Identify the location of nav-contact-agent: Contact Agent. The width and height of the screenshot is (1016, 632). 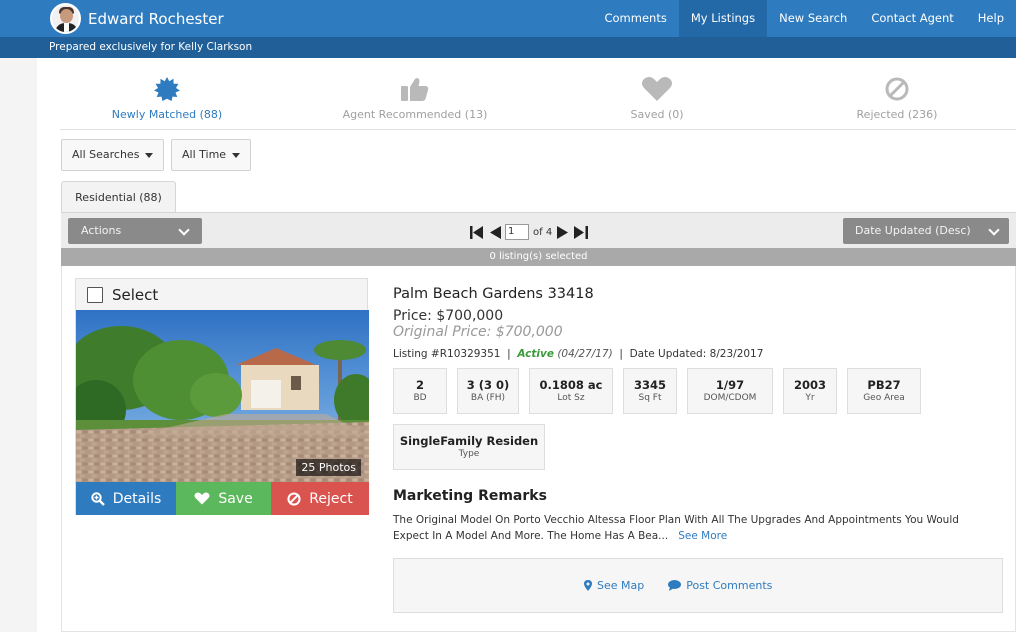
(912, 18).